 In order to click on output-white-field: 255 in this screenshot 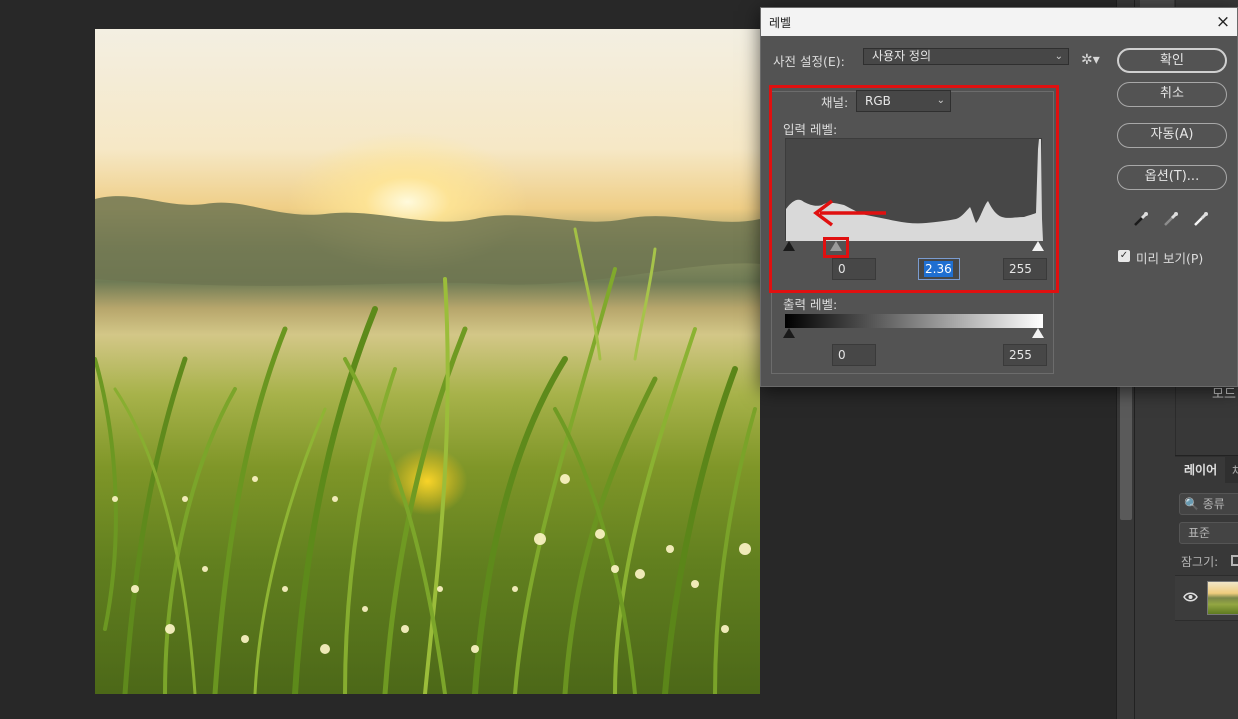, I will do `click(1025, 355)`.